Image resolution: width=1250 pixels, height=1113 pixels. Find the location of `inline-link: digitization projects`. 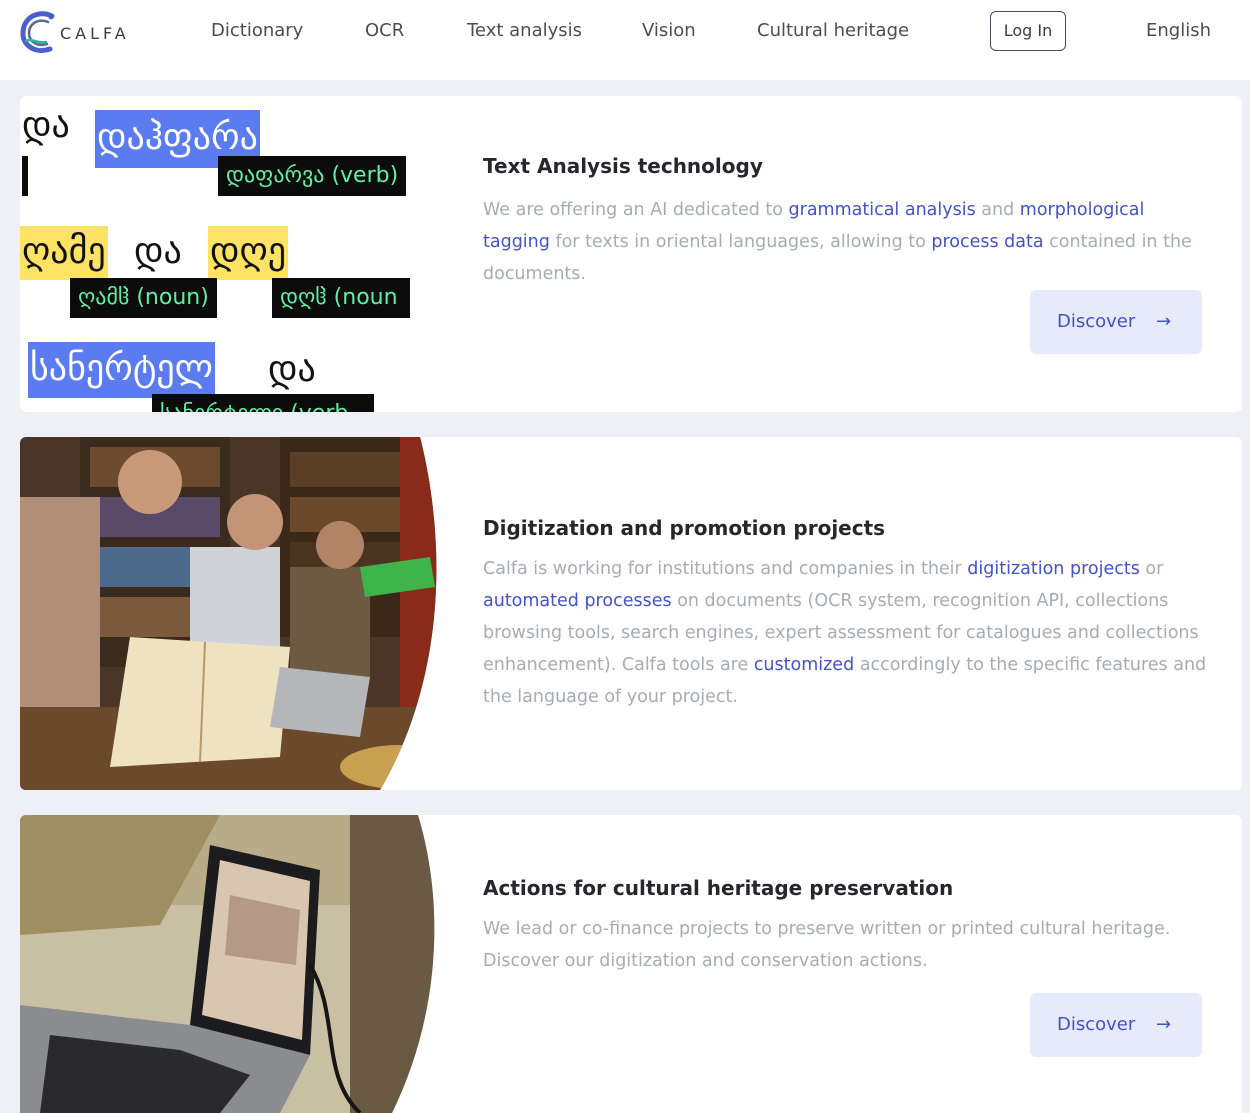

inline-link: digitization projects is located at coordinates (1053, 569).